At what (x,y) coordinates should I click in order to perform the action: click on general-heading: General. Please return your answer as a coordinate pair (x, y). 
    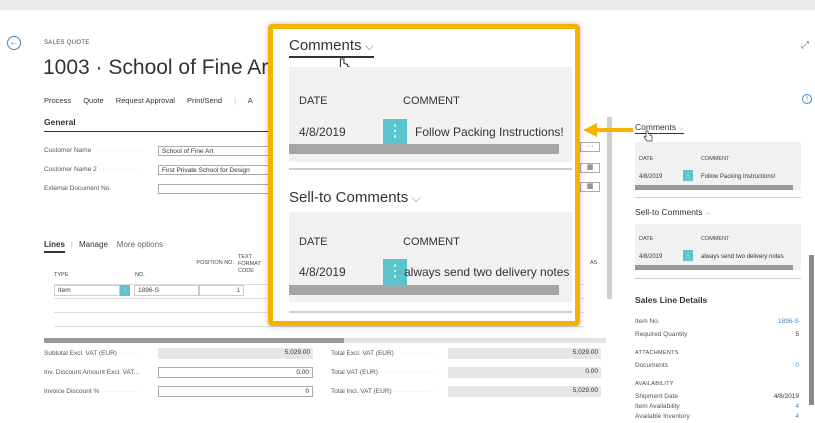
    Looking at the image, I should click on (171, 124).